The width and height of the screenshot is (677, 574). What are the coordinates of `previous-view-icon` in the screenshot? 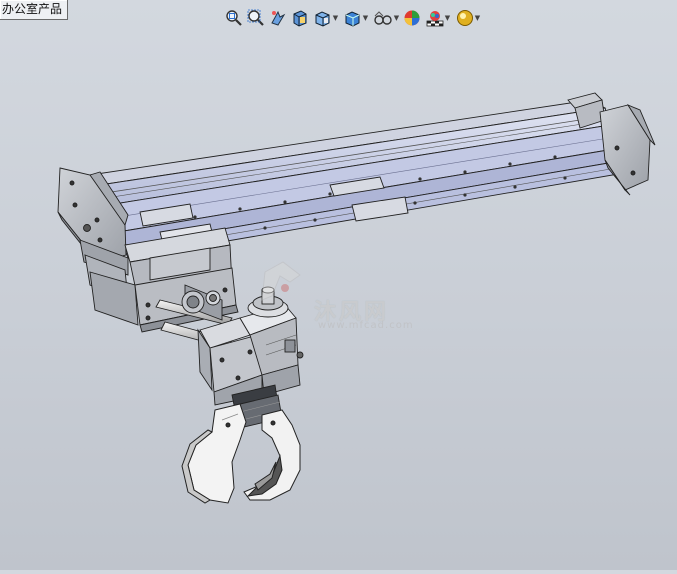 It's located at (278, 18).